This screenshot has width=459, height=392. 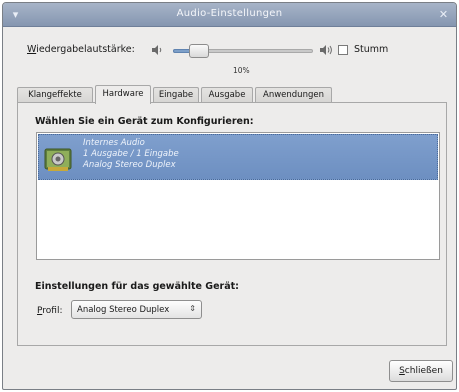 I want to click on titlebar: ▾ Audio-Einstellungen ✕, so click(x=229, y=15).